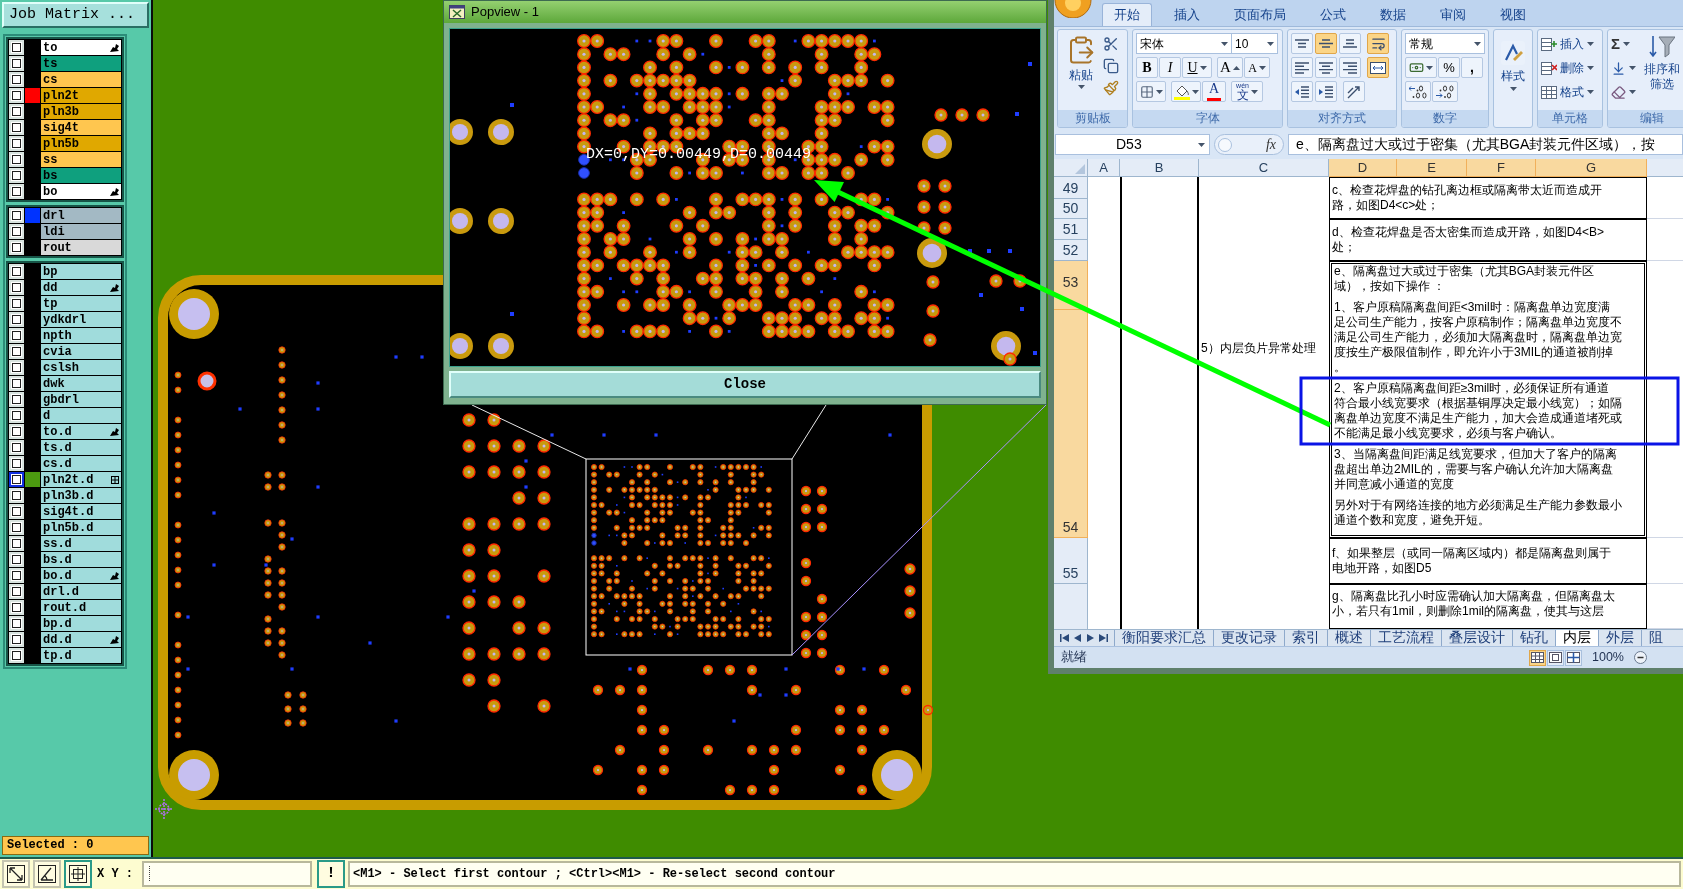 The image size is (1683, 889). I want to click on layer-name: ts, so click(81, 63).